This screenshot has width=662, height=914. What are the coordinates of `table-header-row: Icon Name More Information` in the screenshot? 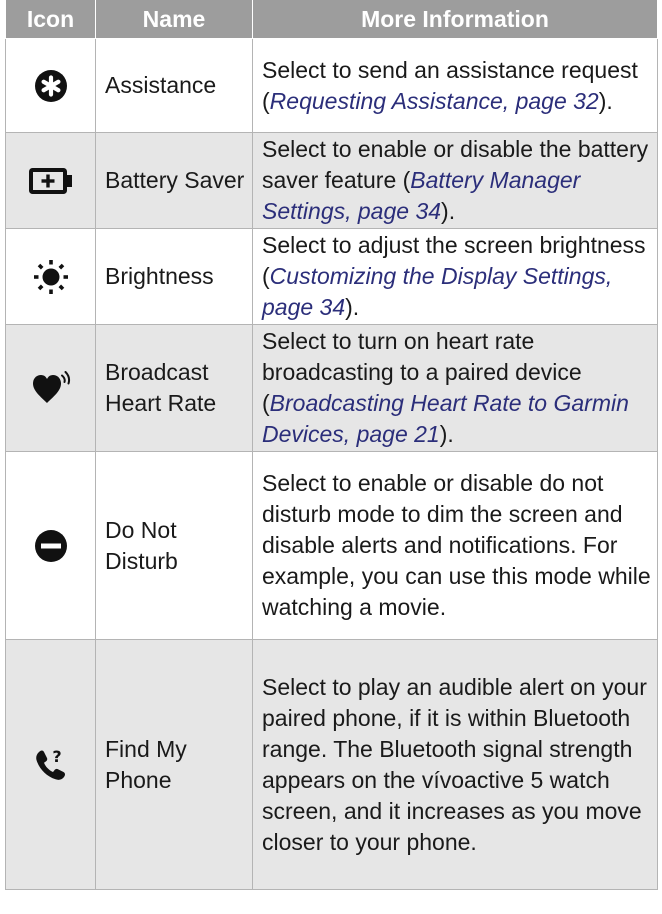 It's located at (331, 19).